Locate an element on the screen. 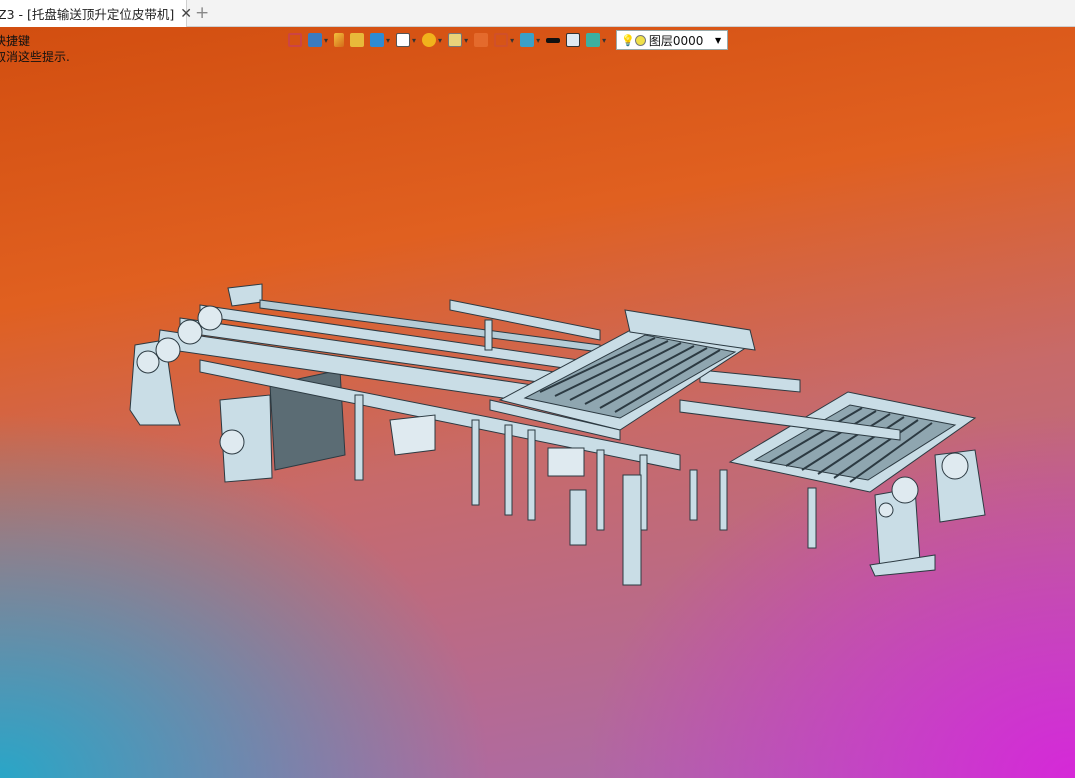 This screenshot has width=1075, height=778. sketch-button is located at coordinates (339, 40).